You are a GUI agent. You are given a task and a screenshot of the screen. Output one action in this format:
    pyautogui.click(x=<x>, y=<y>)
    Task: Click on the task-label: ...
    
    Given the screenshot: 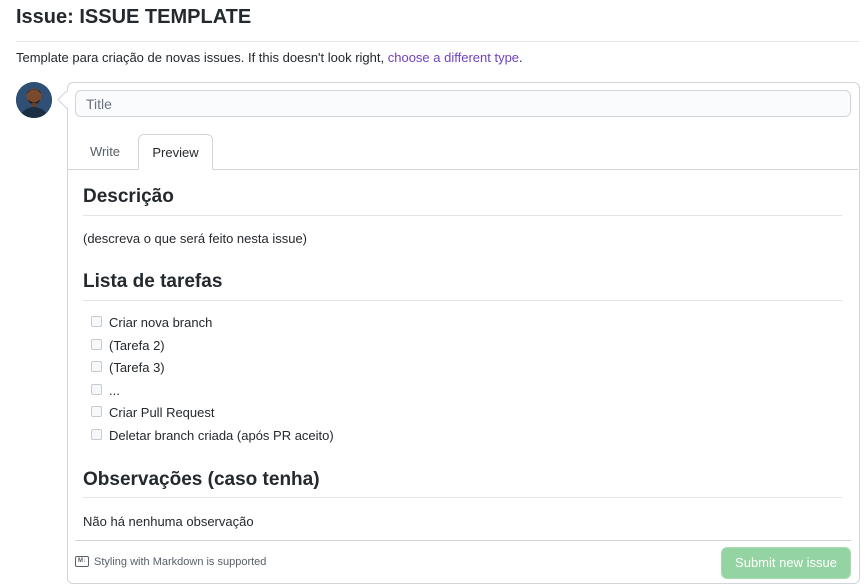 What is the action you would take?
    pyautogui.click(x=114, y=390)
    